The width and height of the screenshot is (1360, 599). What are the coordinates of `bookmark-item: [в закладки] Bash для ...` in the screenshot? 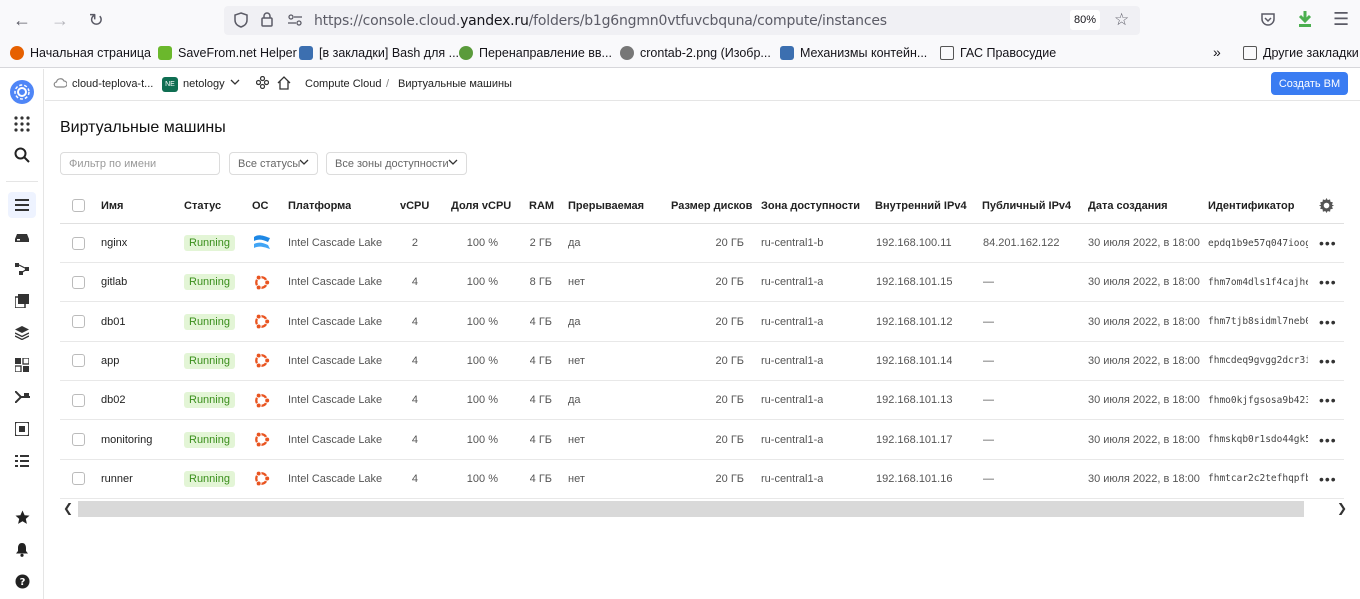 It's located at (379, 53).